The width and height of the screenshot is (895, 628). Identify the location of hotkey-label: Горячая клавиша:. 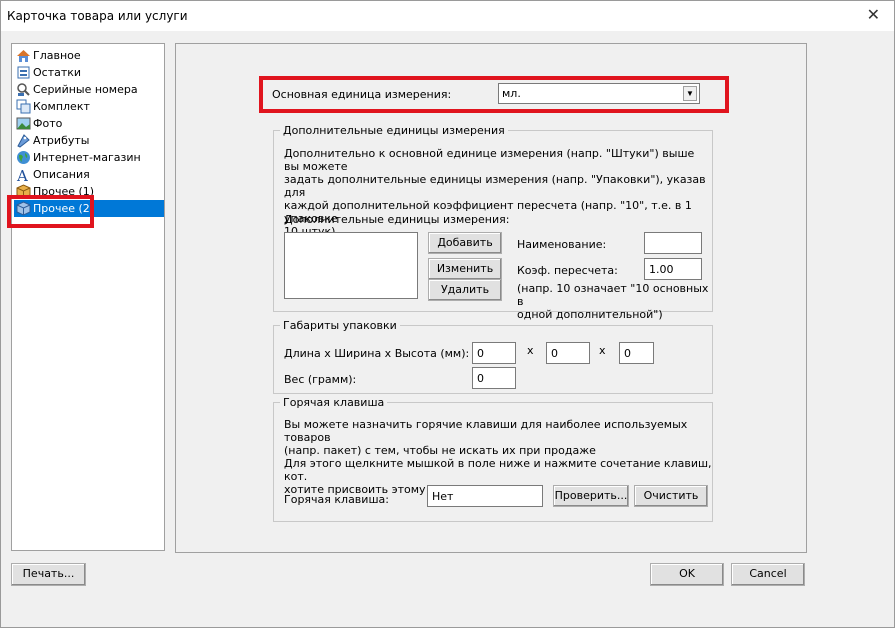
(336, 499).